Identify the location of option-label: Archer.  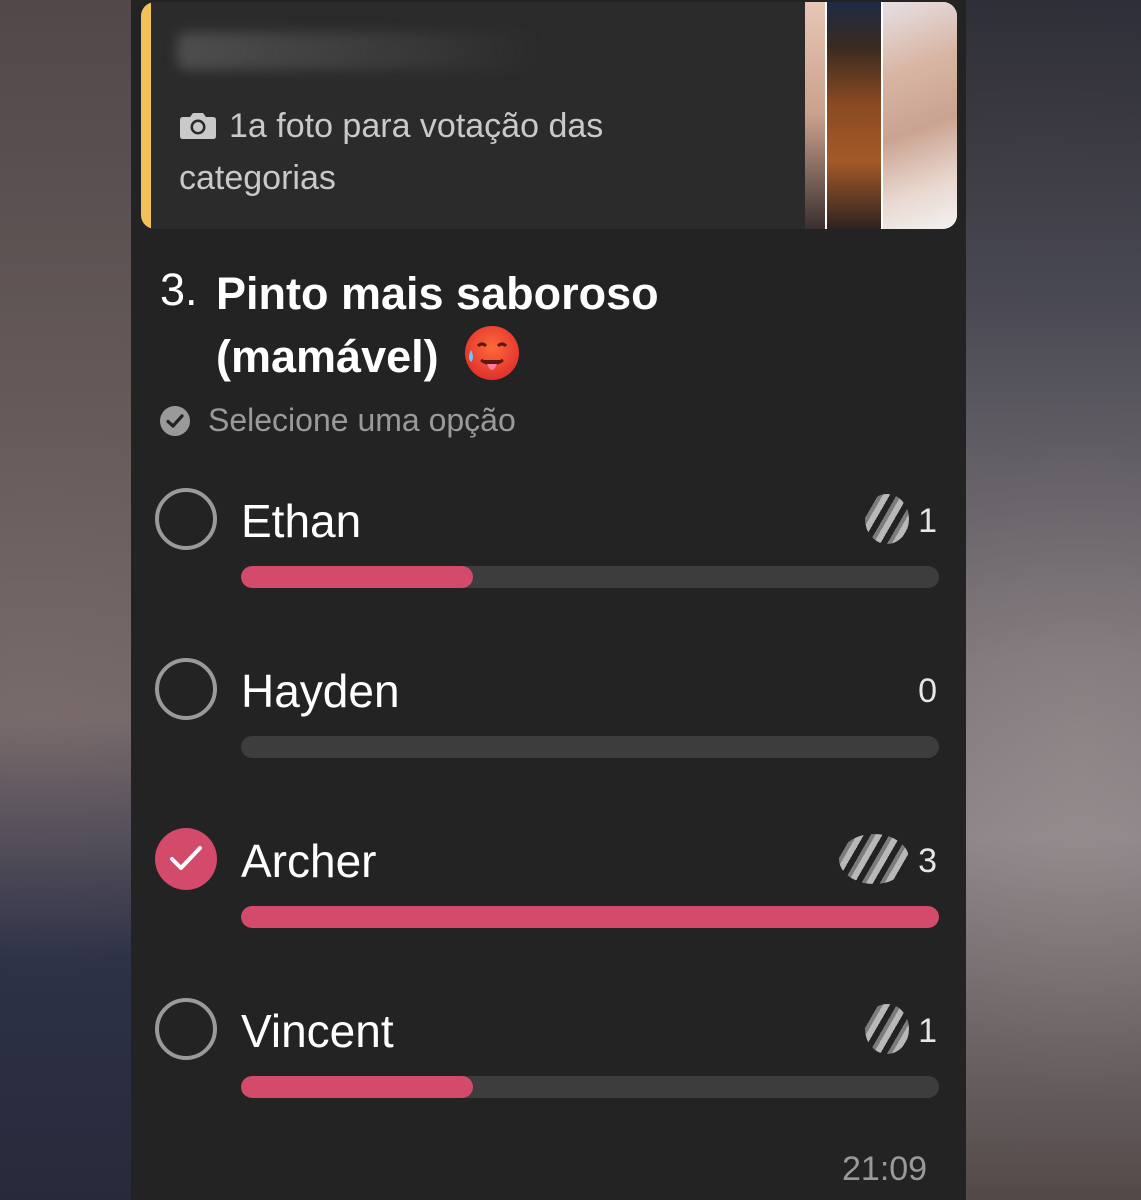
(309, 861).